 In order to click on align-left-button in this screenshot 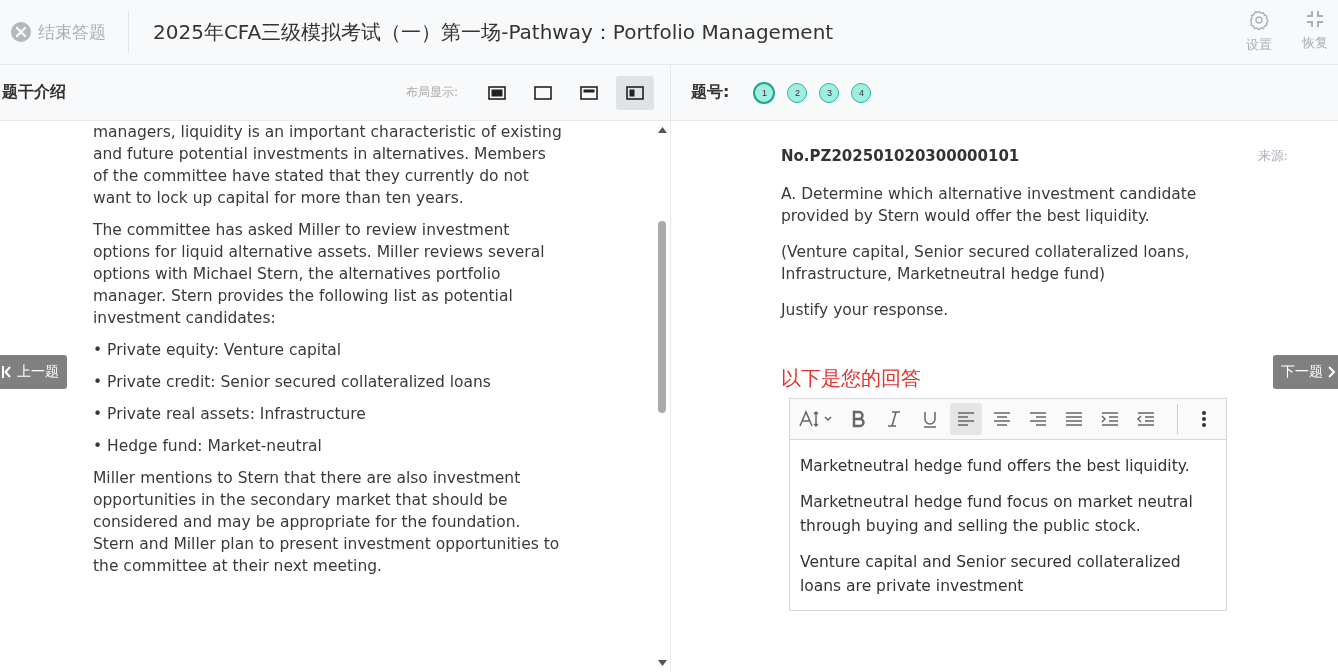, I will do `click(966, 419)`.